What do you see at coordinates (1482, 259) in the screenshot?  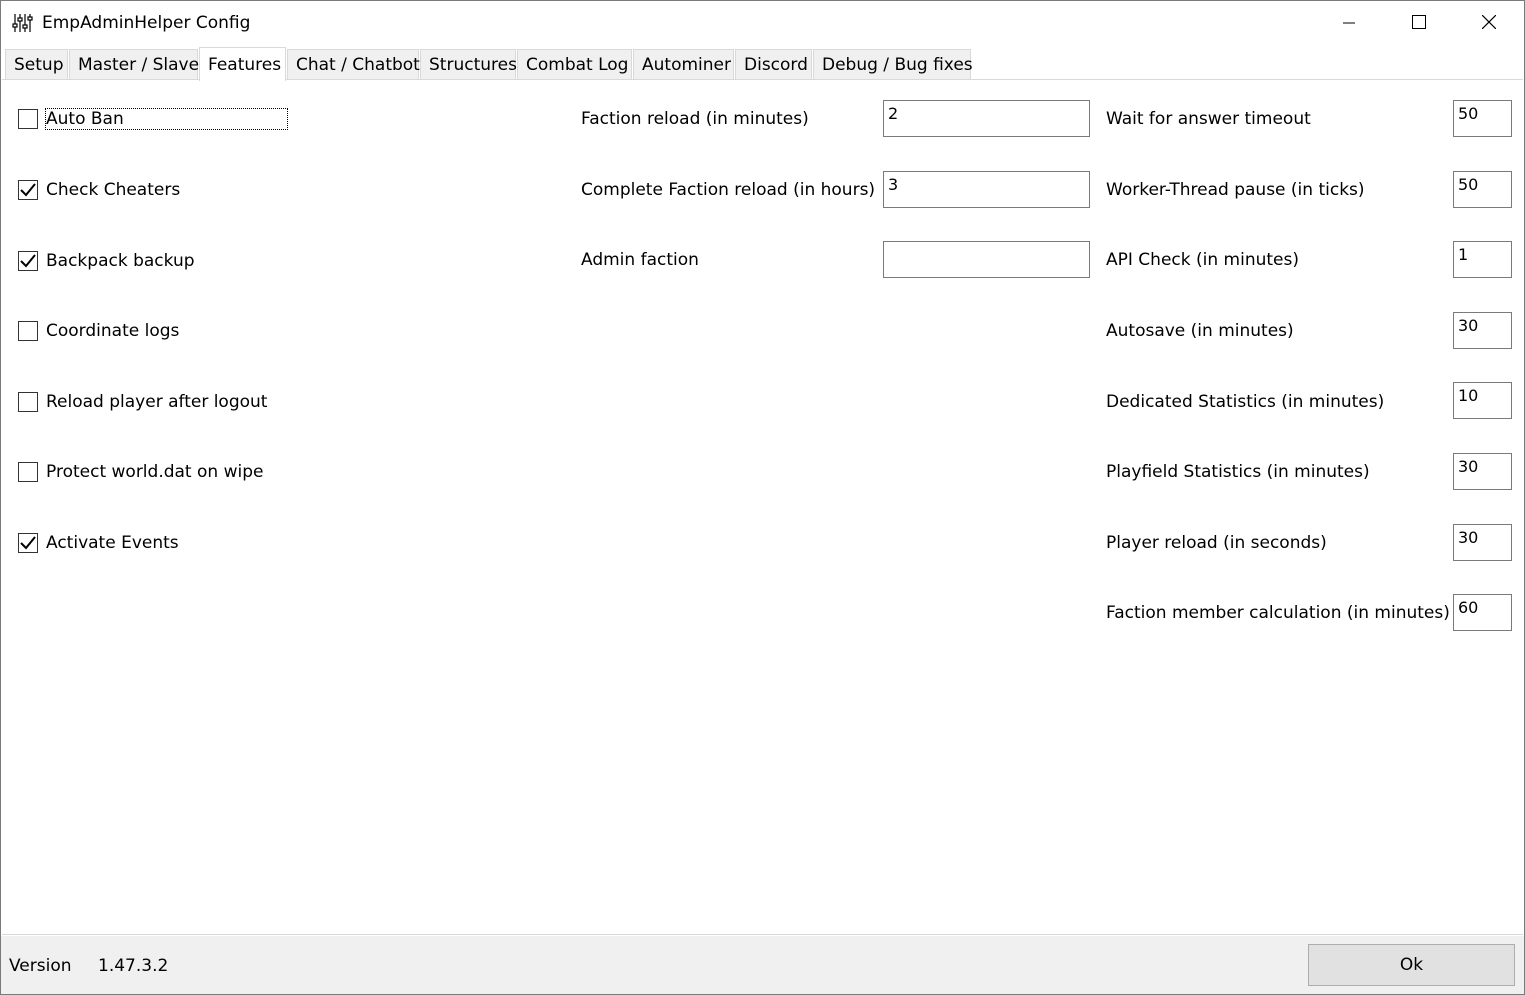 I see `api-check-input: 1` at bounding box center [1482, 259].